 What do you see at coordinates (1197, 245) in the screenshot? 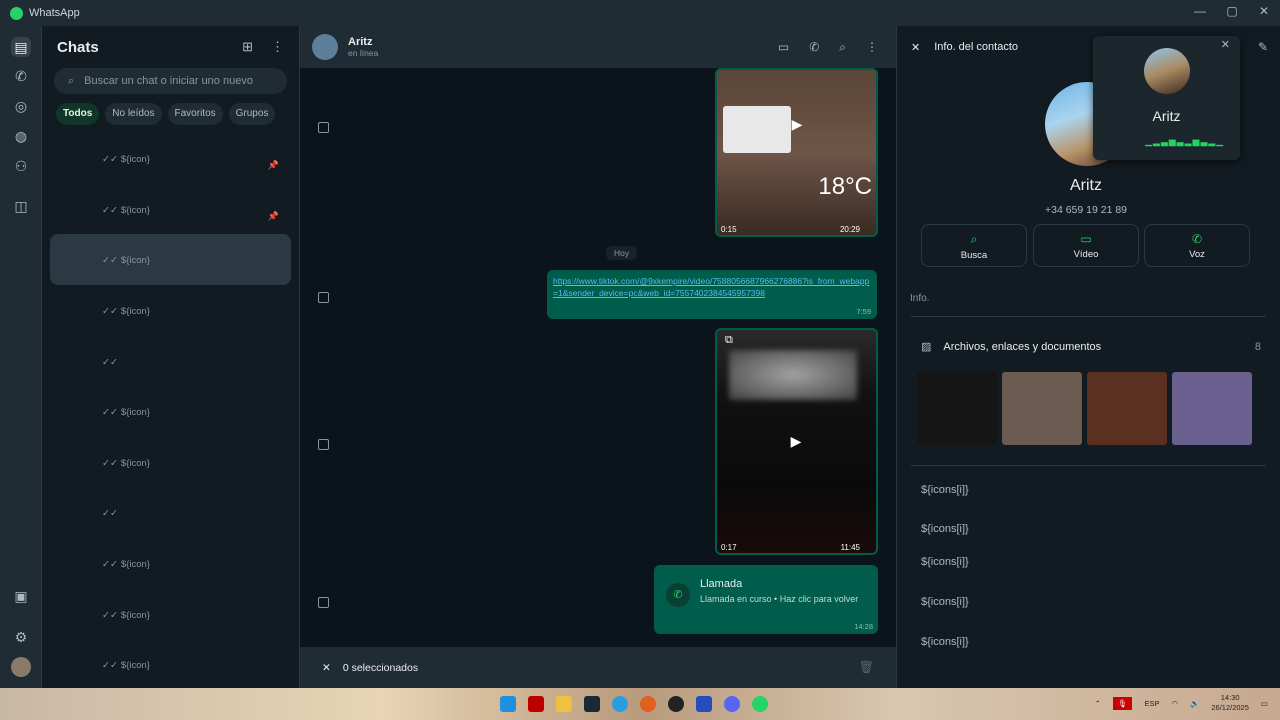
I see `voice-action-button: ✆ Voz` at bounding box center [1197, 245].